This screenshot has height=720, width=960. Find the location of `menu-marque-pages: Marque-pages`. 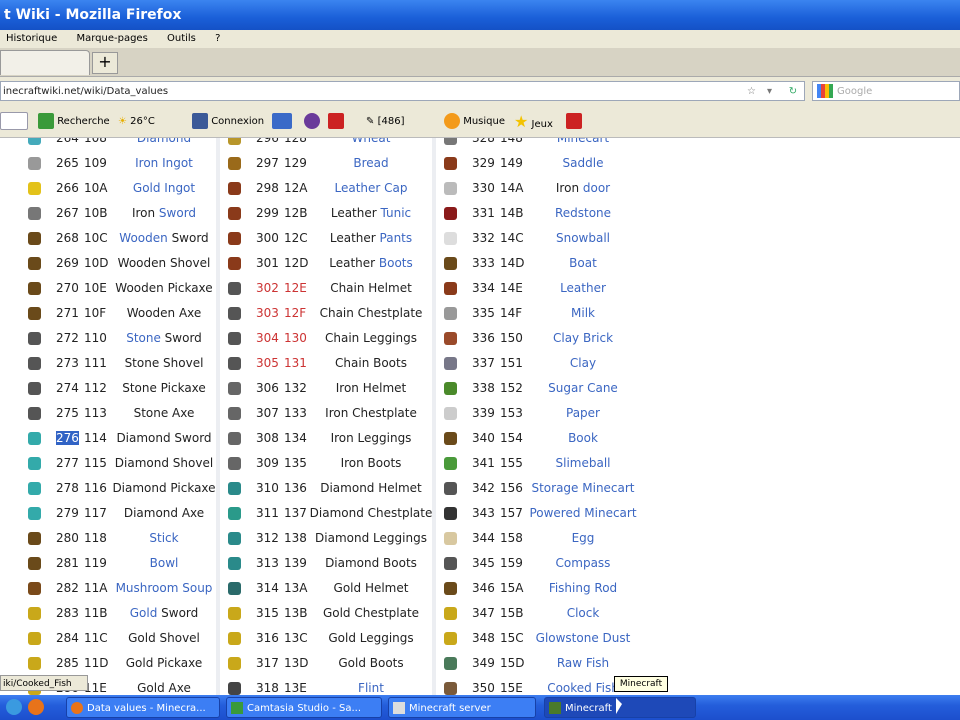

menu-marque-pages: Marque-pages is located at coordinates (111, 38).